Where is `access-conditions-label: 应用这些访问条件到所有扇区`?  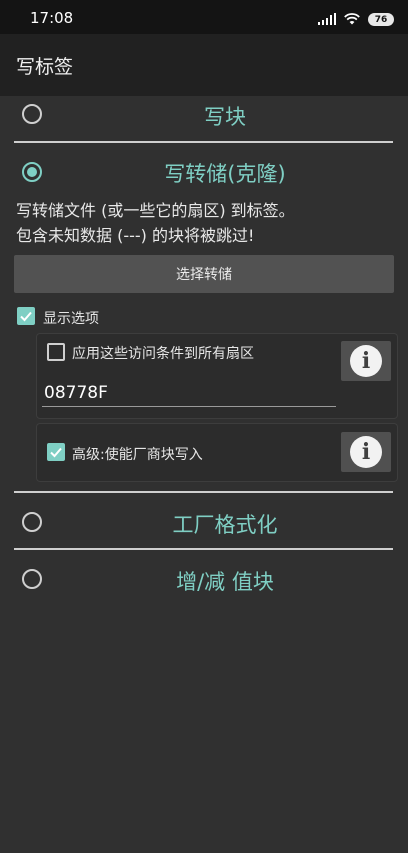
access-conditions-label: 应用这些访问条件到所有扇区 is located at coordinates (163, 353).